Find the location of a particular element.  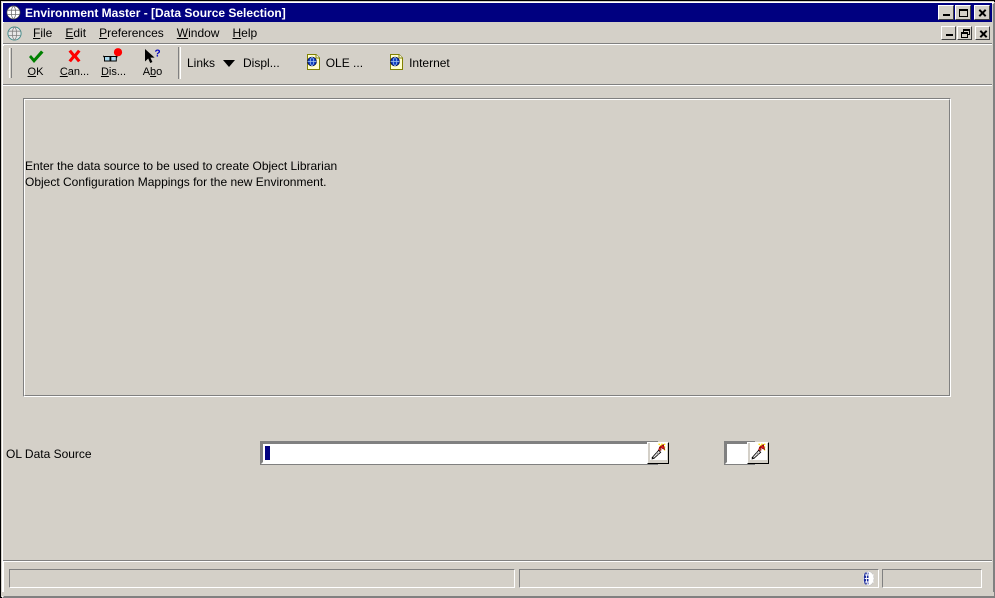

green-check-icon is located at coordinates (36, 56).